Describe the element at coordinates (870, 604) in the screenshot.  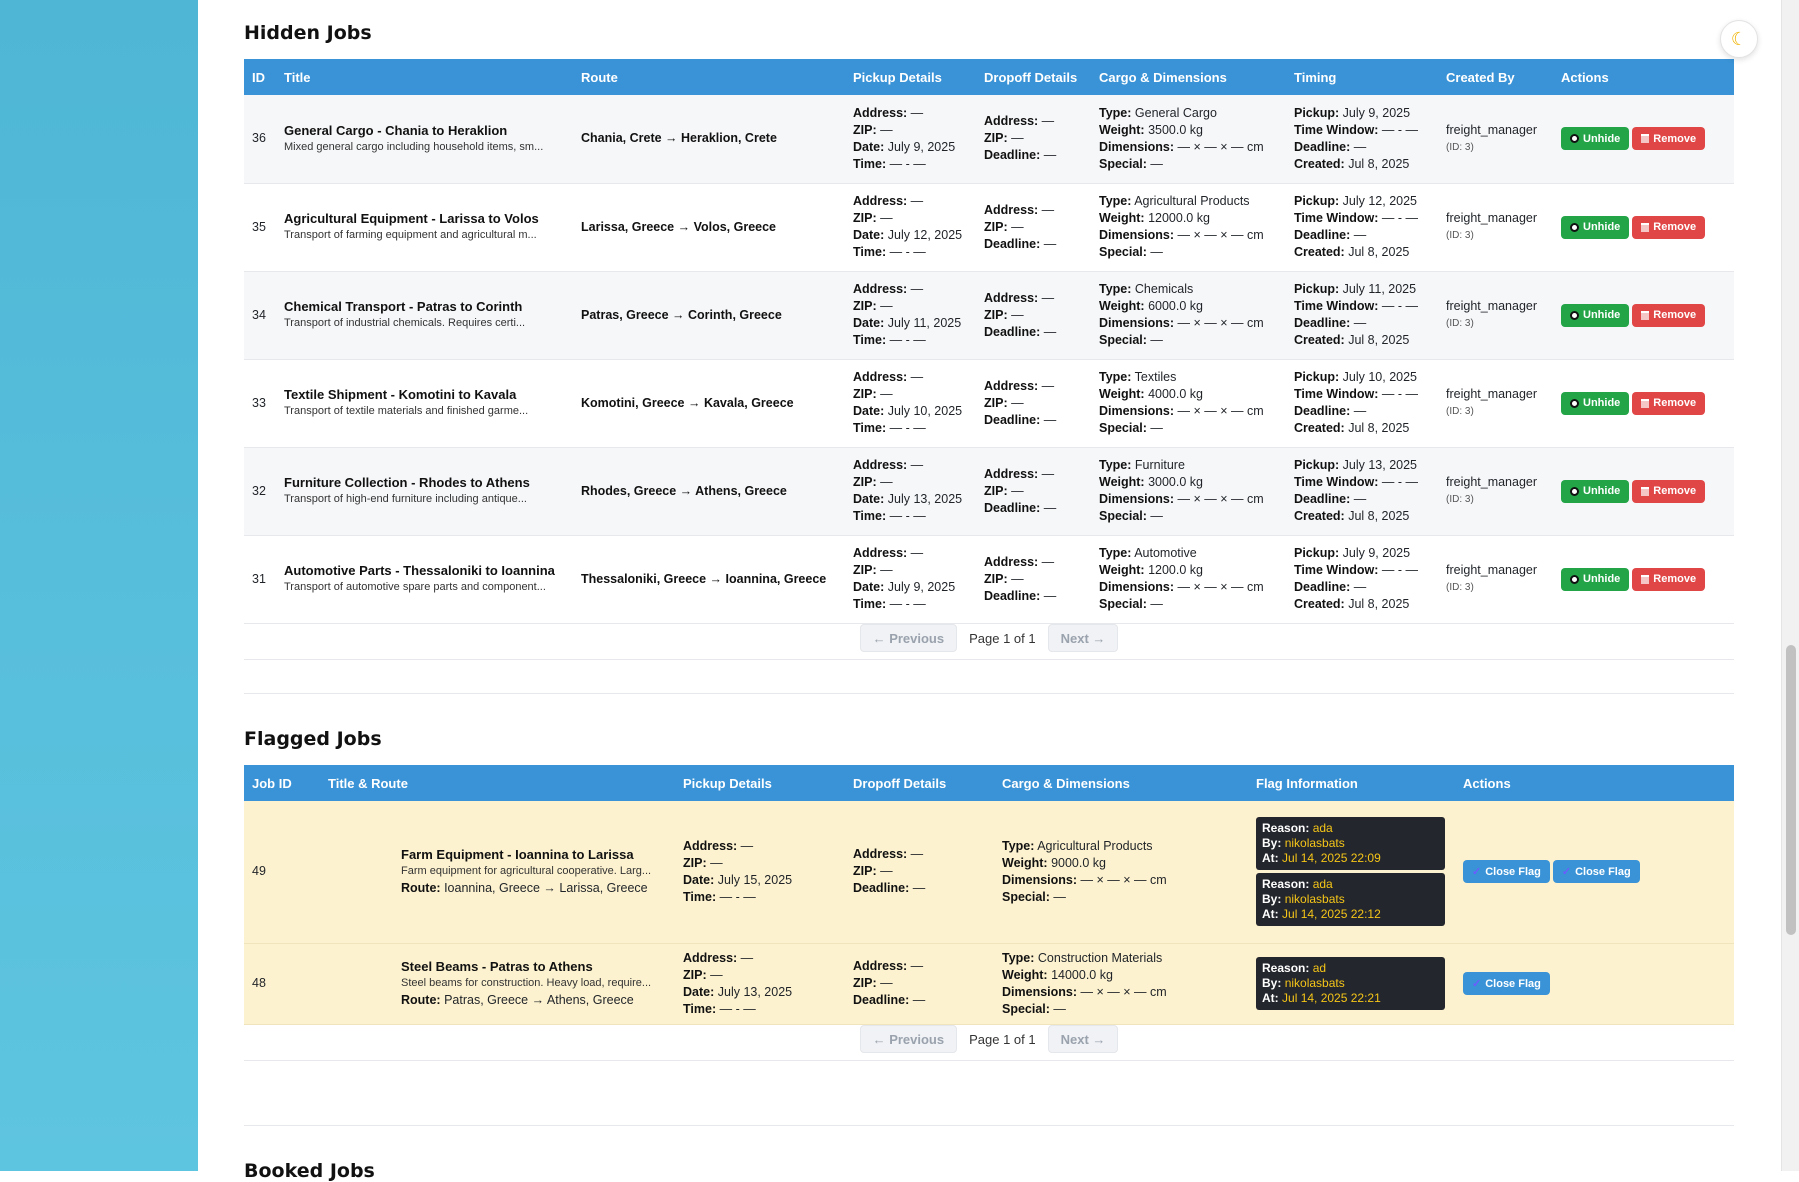
I see `pickup-time-label: Time:` at that location.